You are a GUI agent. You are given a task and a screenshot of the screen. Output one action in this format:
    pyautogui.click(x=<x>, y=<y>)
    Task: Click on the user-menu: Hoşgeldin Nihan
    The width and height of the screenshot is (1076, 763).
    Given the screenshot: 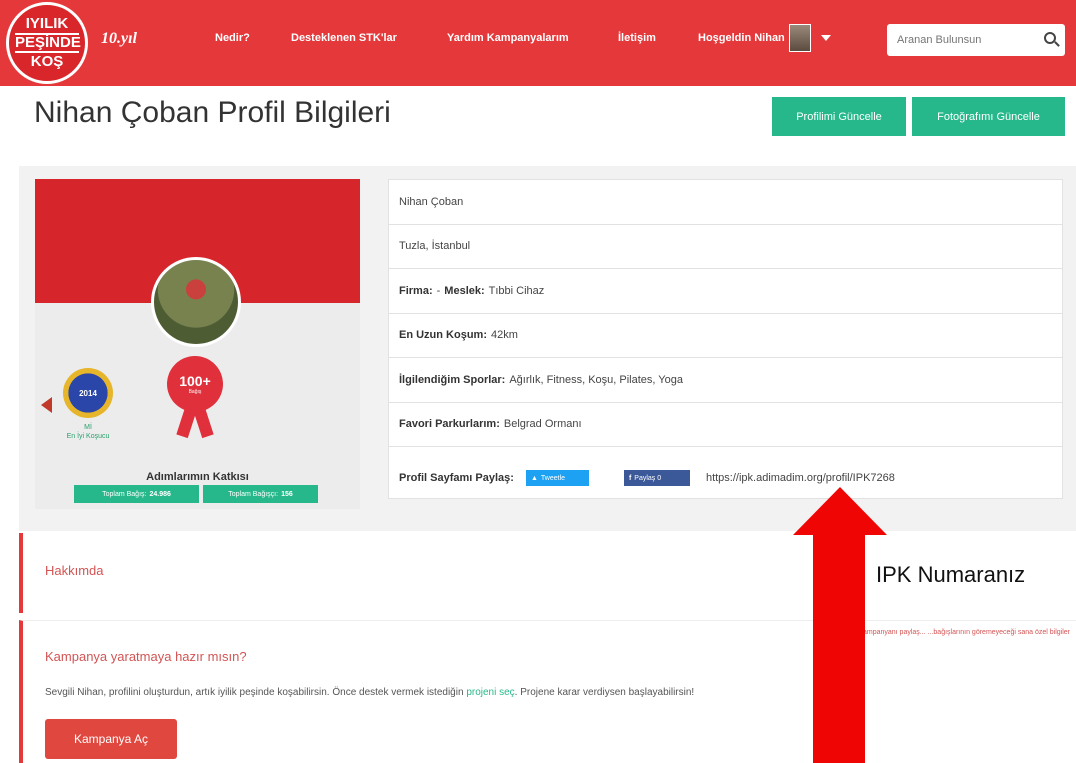 What is the action you would take?
    pyautogui.click(x=764, y=38)
    